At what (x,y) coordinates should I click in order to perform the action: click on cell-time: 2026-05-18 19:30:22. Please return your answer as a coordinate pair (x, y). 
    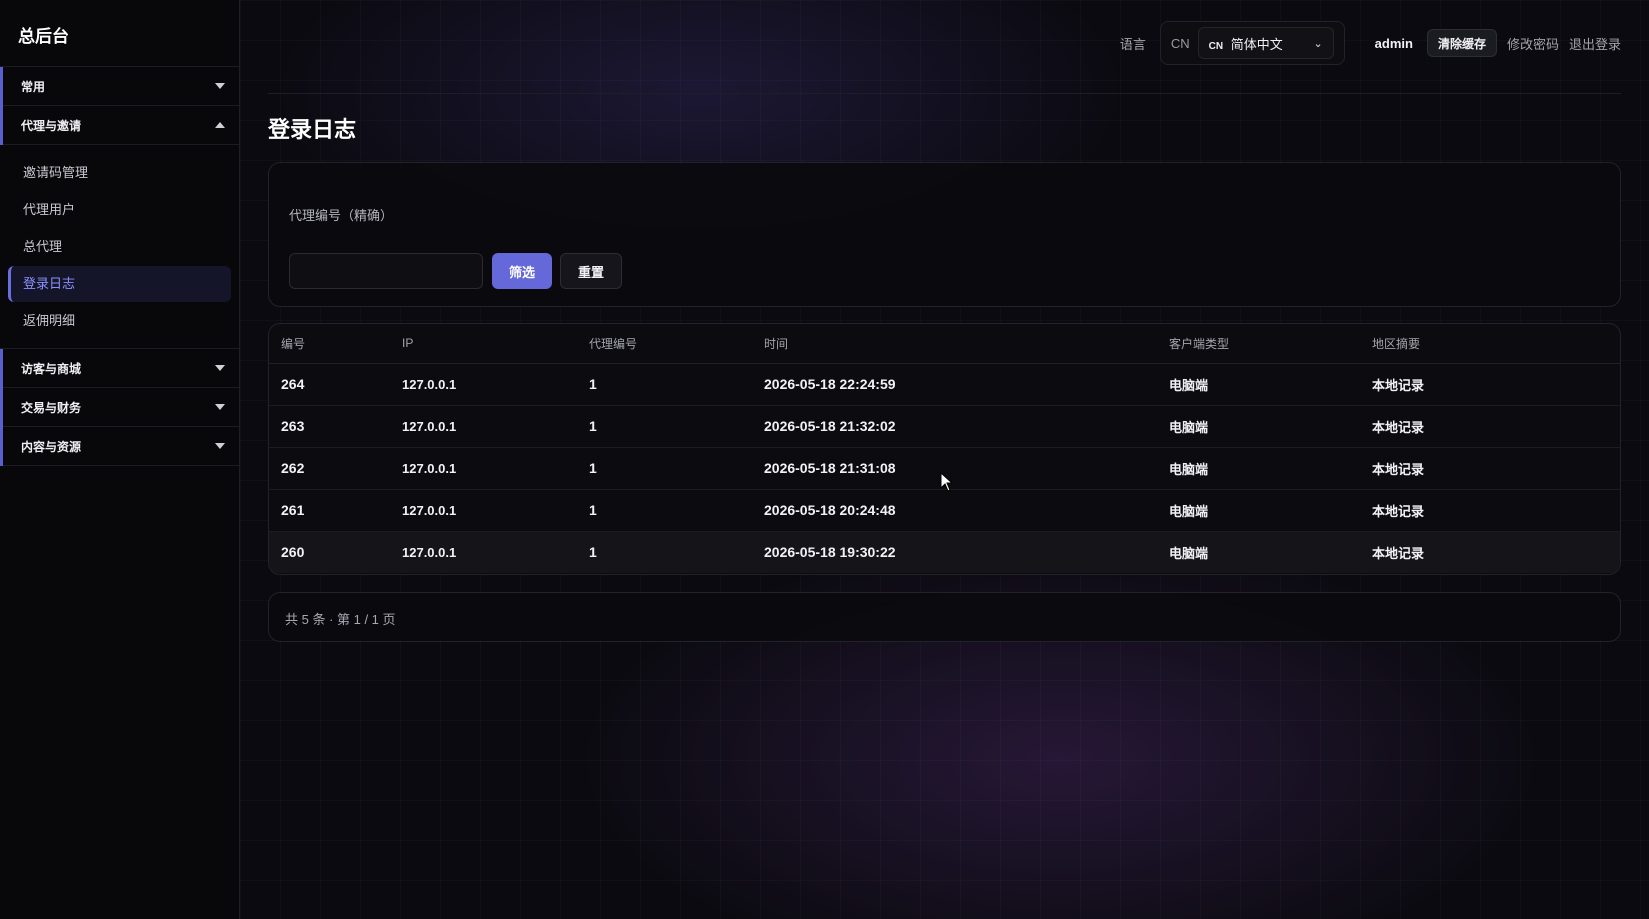
    Looking at the image, I should click on (954, 552).